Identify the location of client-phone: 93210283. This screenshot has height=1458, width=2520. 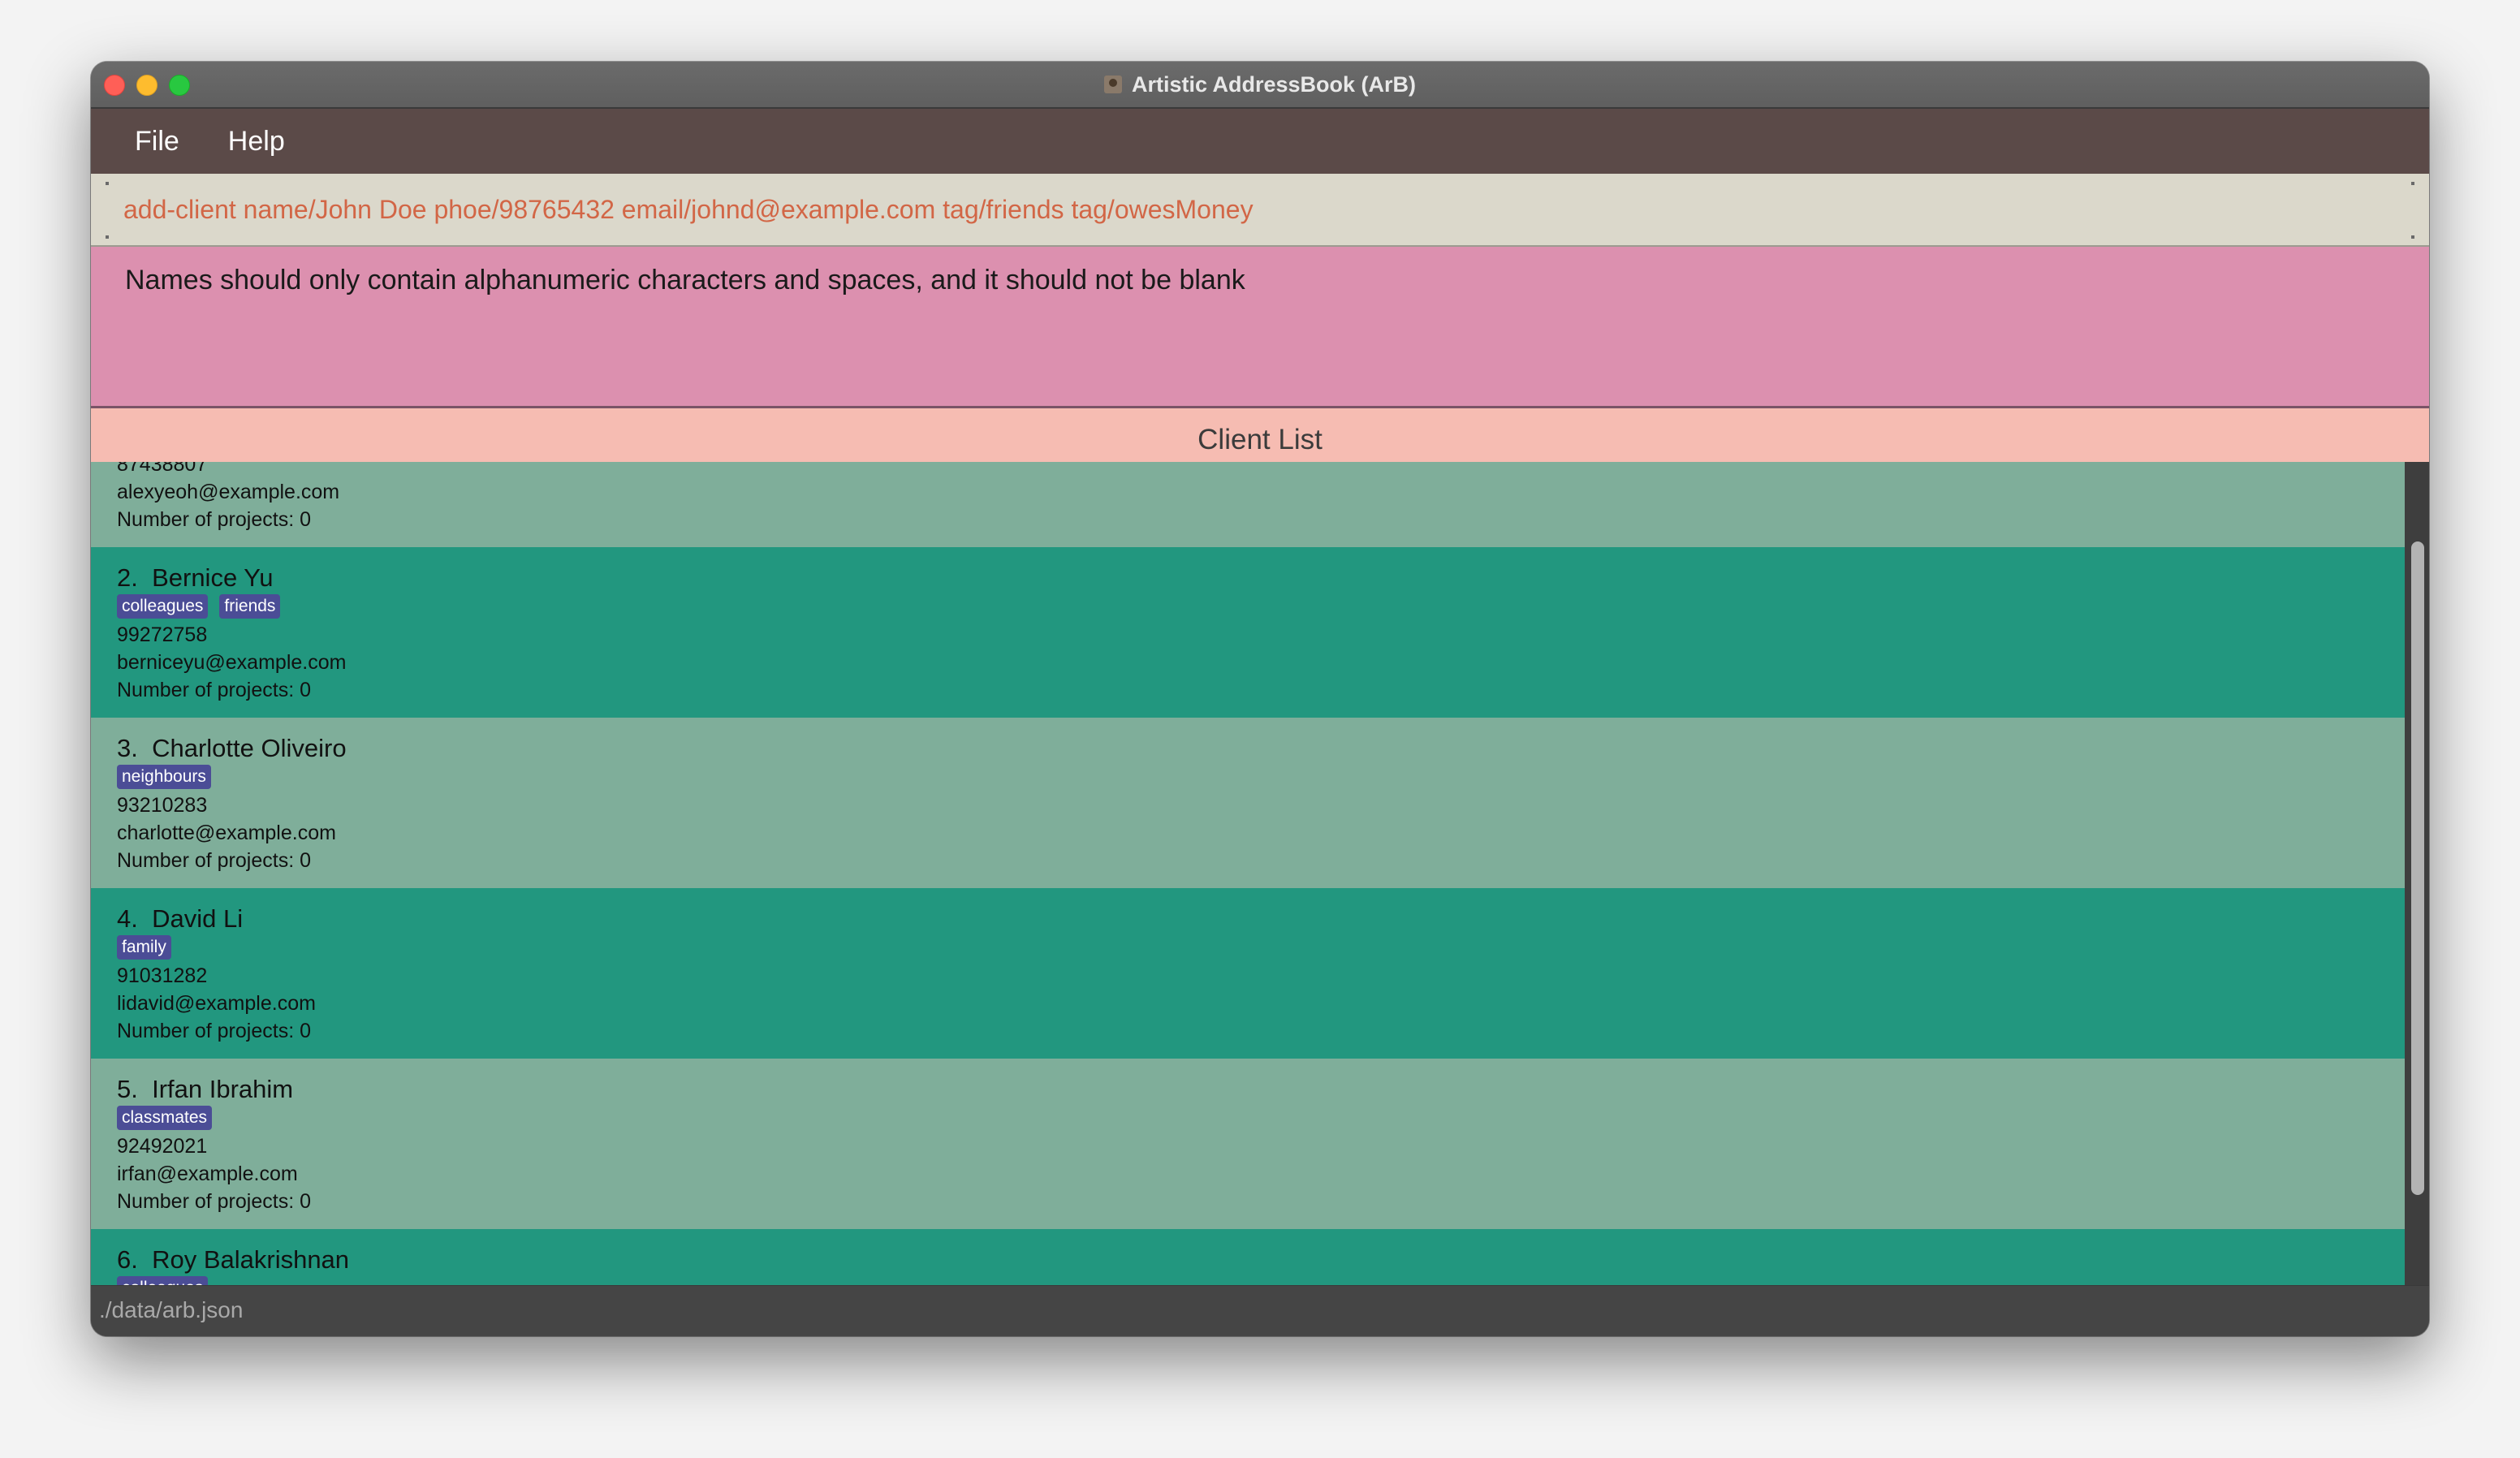
(163, 805).